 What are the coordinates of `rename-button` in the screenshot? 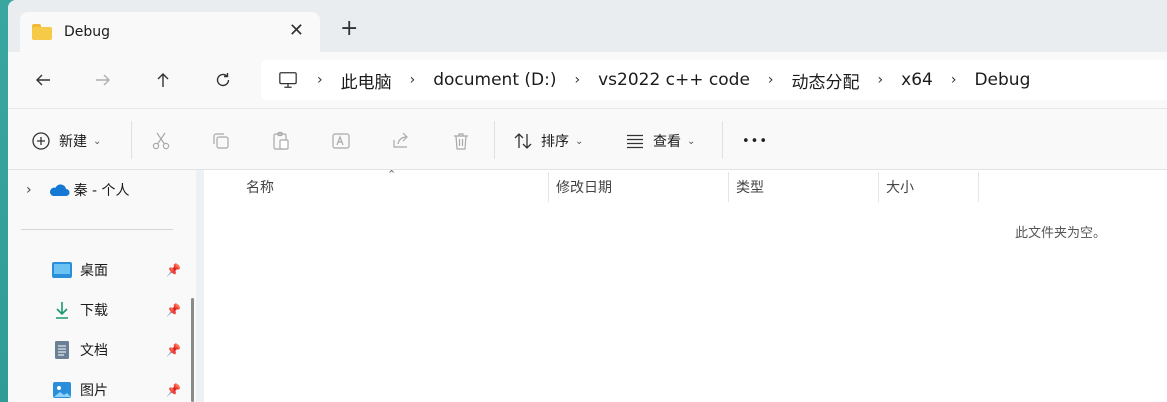 It's located at (341, 141).